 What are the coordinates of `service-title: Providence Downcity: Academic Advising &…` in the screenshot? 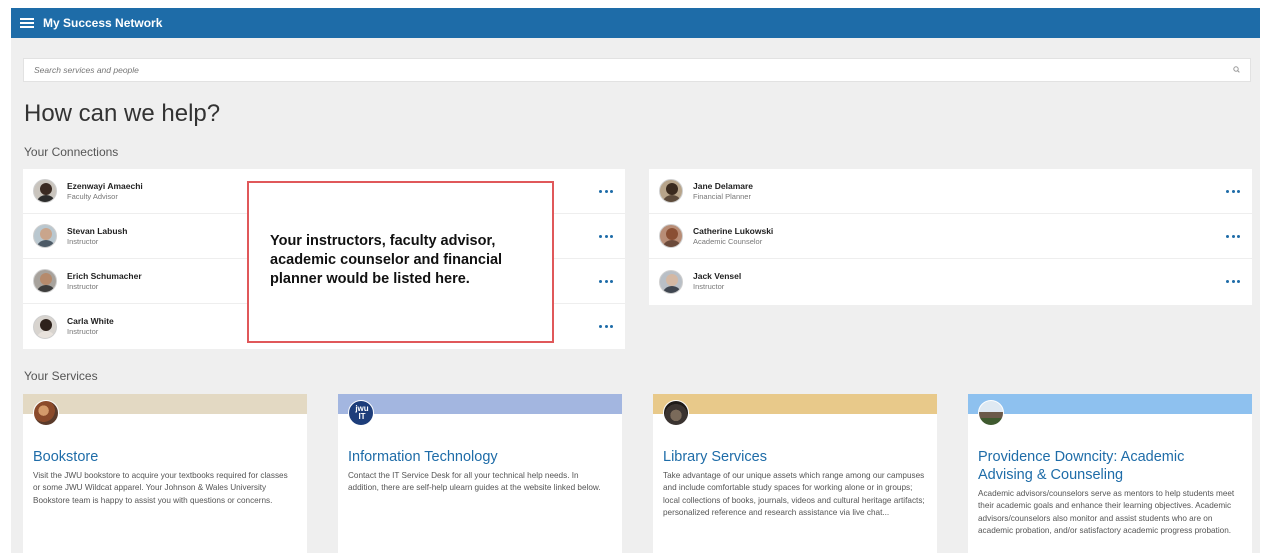 It's located at (1110, 466).